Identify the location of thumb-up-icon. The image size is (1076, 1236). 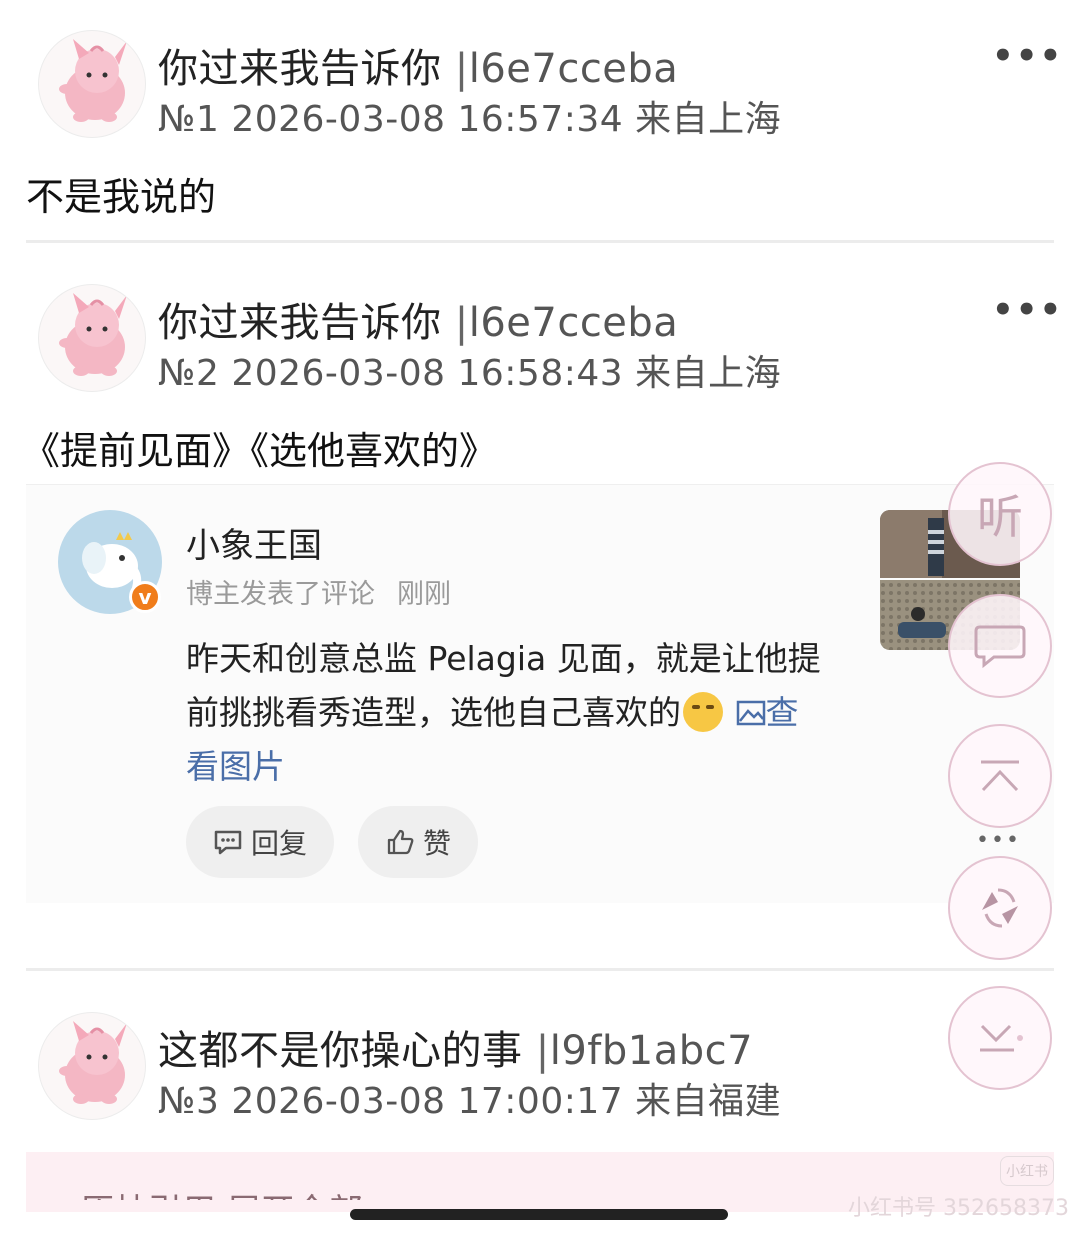
(400, 842).